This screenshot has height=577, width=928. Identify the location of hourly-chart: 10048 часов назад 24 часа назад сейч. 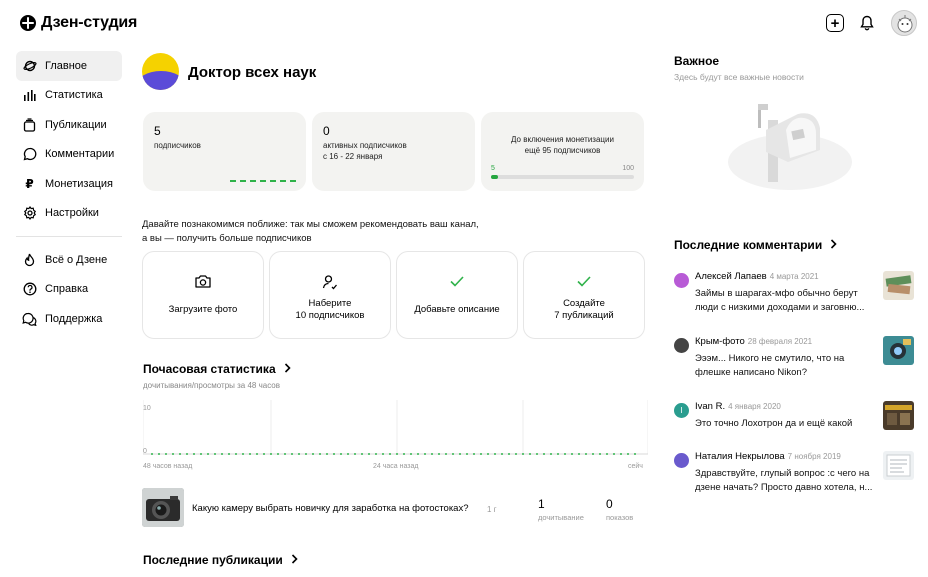
(395, 435).